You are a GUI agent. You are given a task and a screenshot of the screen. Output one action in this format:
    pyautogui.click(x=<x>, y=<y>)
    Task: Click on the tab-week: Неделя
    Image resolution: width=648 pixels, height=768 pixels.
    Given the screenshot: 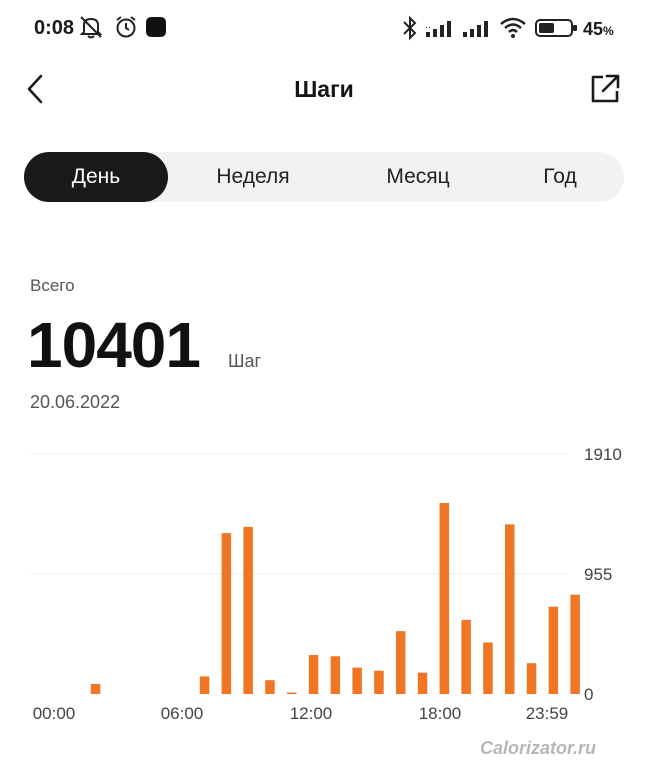 What is the action you would take?
    pyautogui.click(x=253, y=177)
    